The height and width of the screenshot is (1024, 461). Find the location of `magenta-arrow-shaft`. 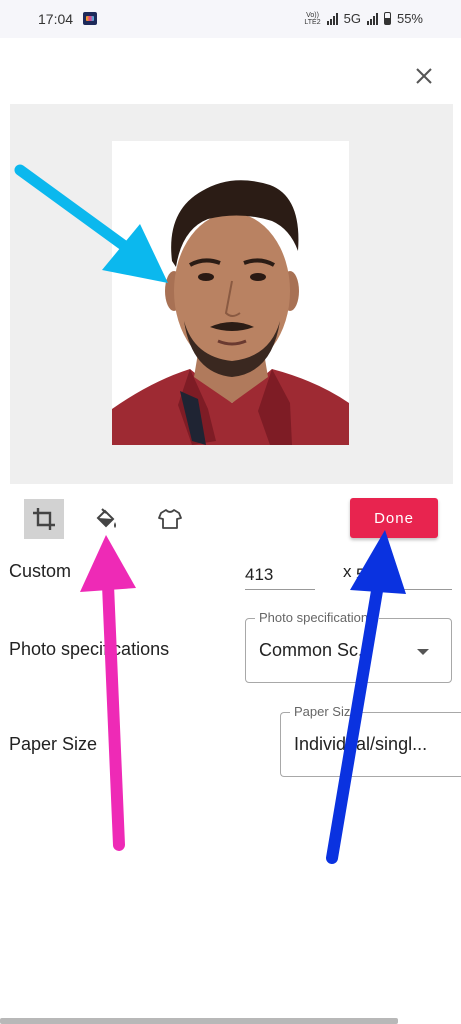

magenta-arrow-shaft is located at coordinates (113, 715).